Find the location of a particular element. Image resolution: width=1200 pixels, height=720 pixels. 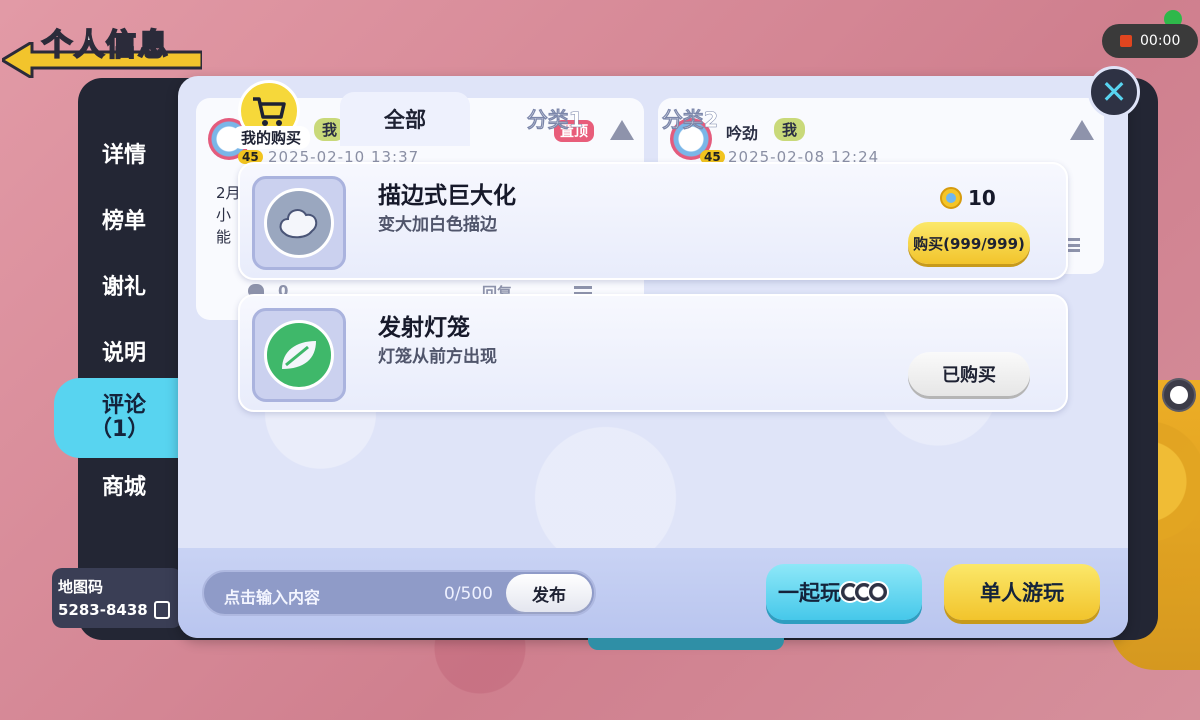

buy-button: 购买(999/999) is located at coordinates (969, 243).